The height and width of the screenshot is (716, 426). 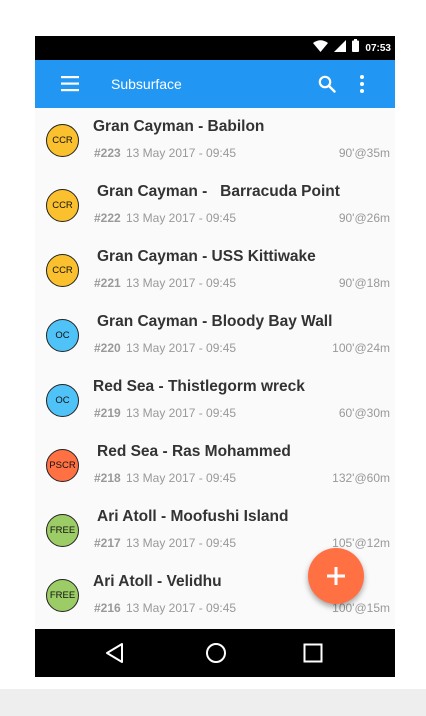 What do you see at coordinates (206, 256) in the screenshot?
I see `dive-title: Gran Cayman - USS Kittiwake` at bounding box center [206, 256].